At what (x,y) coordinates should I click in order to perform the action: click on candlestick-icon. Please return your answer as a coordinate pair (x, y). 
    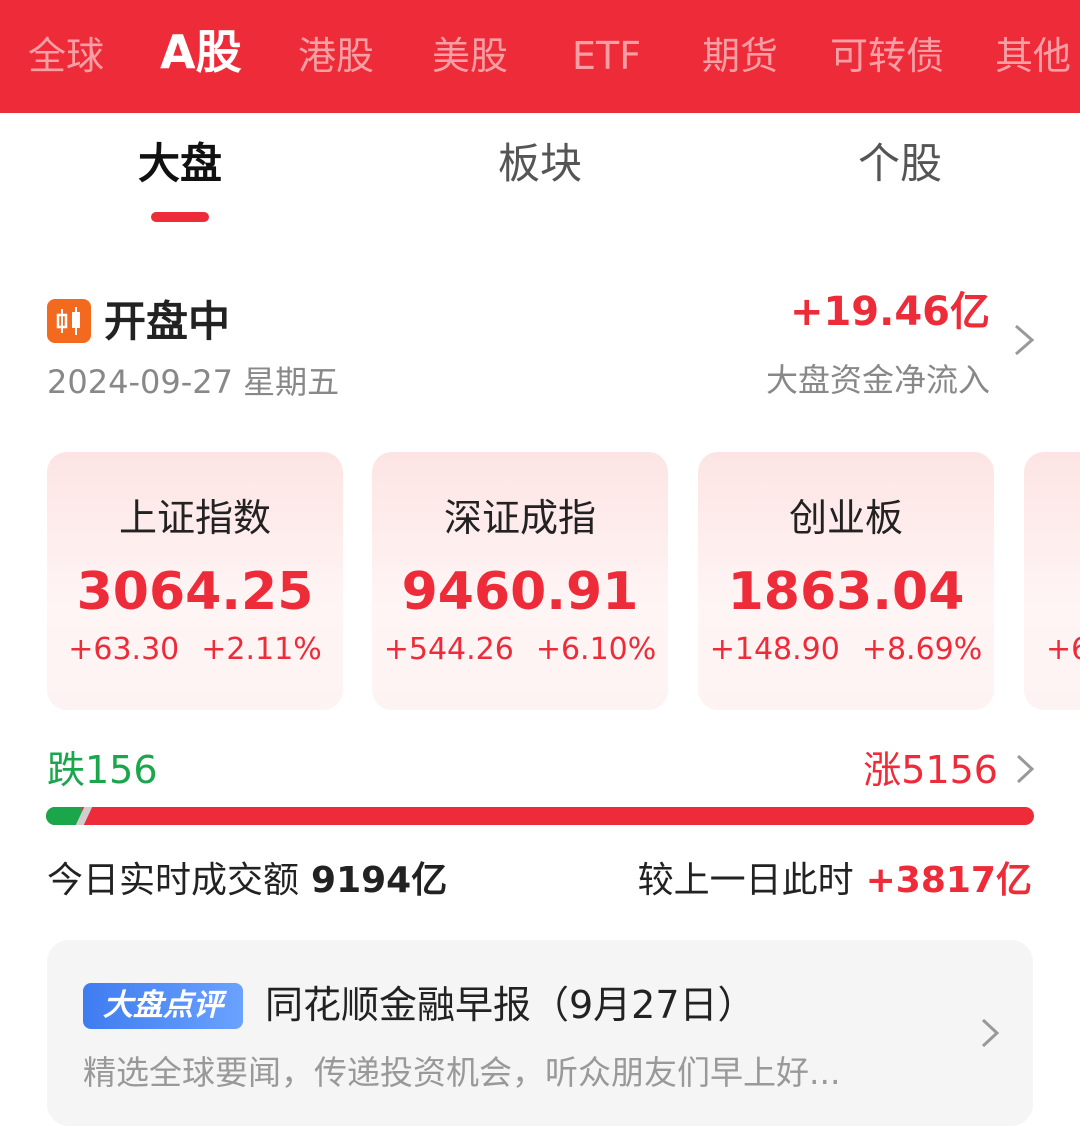
    Looking at the image, I should click on (69, 321).